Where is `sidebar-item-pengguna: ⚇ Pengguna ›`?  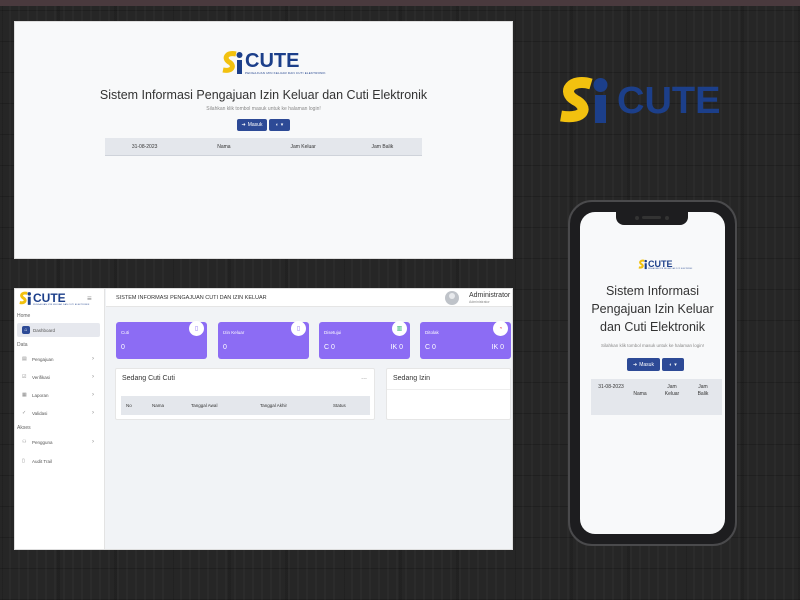
sidebar-item-pengguna: ⚇ Pengguna › is located at coordinates (58, 442).